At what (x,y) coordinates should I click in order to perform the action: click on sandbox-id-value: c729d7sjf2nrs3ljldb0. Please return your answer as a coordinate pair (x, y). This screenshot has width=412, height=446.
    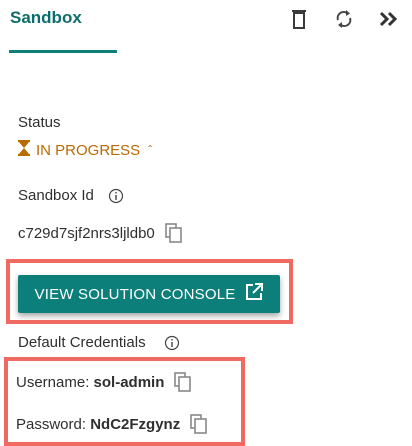
    Looking at the image, I should click on (86, 233).